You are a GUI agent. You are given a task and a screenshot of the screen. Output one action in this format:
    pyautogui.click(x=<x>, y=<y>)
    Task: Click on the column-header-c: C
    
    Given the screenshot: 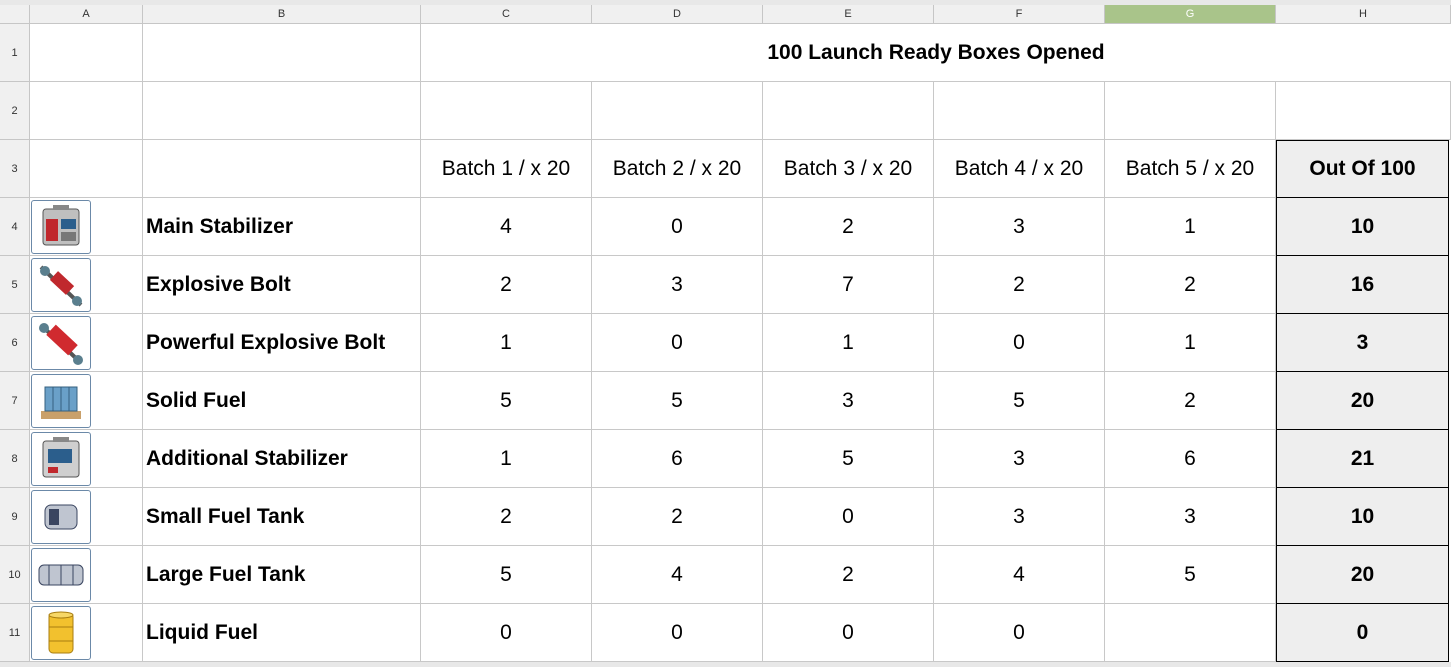 What is the action you would take?
    pyautogui.click(x=506, y=14)
    